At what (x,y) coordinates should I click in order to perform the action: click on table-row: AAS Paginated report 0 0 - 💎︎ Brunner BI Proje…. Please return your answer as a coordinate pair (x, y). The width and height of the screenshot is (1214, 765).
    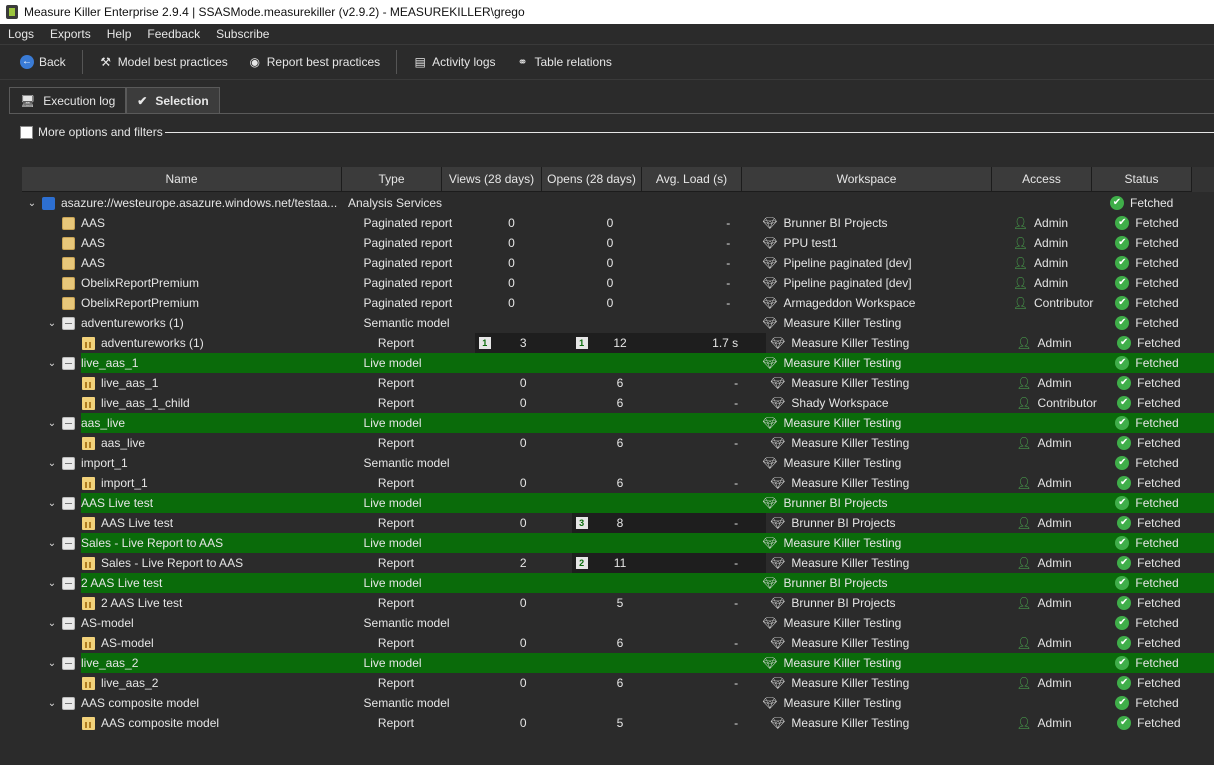
    Looking at the image, I should click on (618, 223).